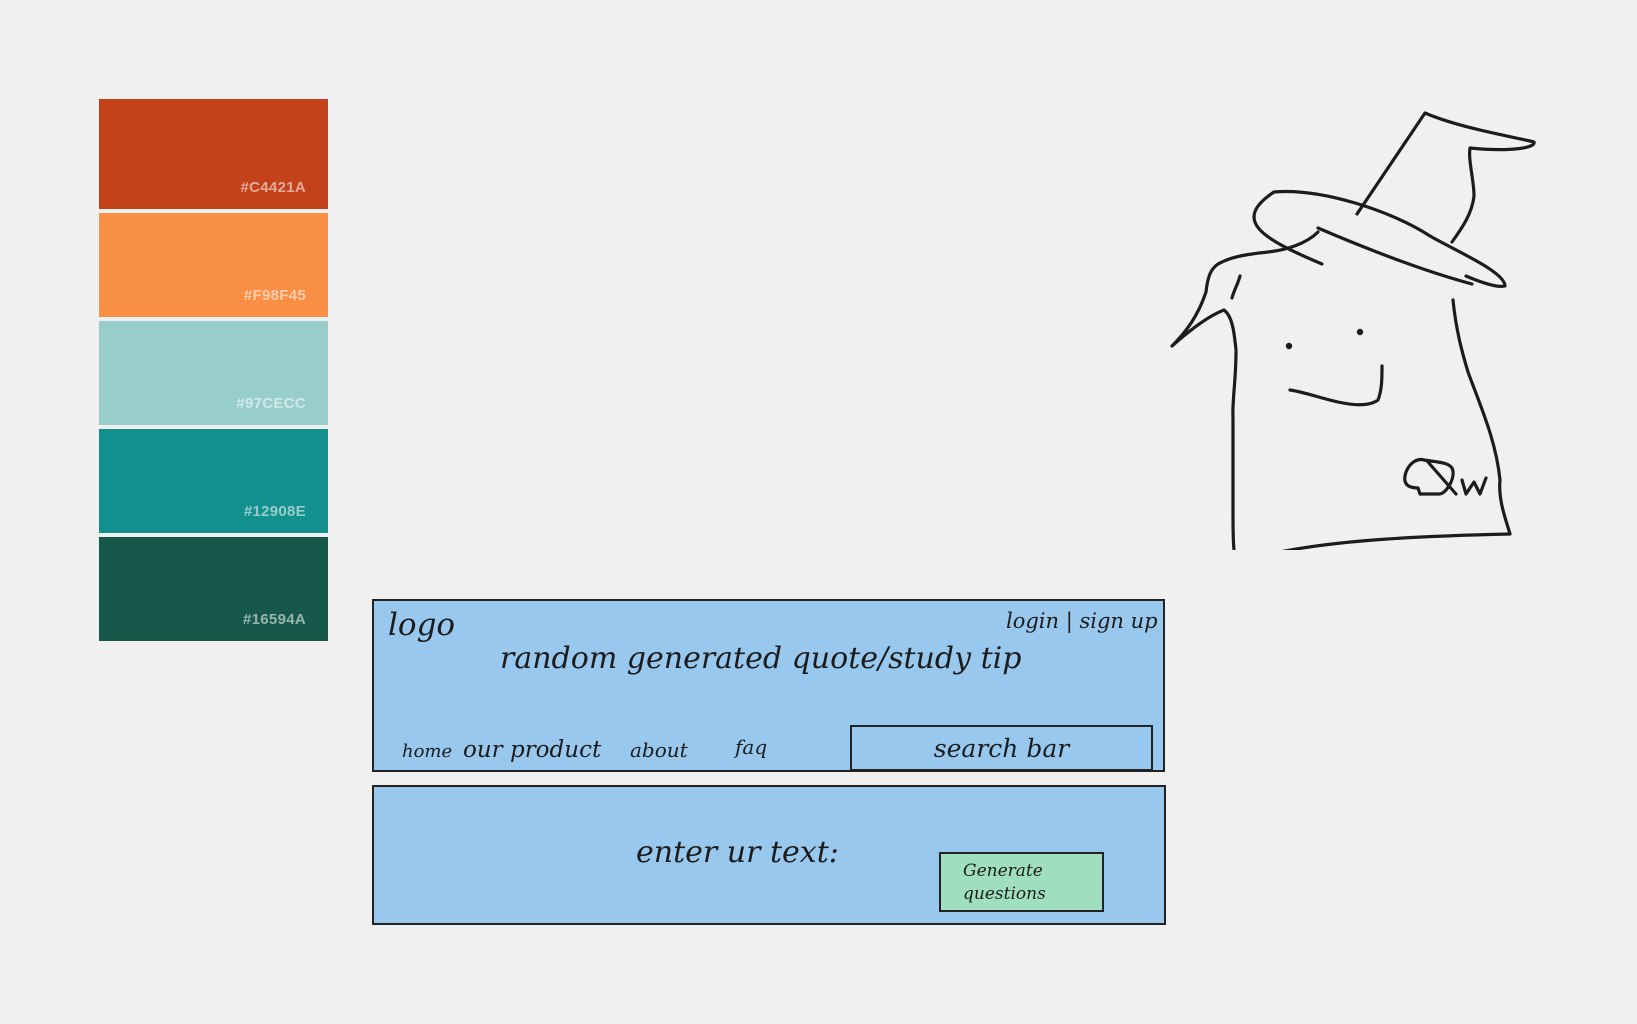  Describe the element at coordinates (1082, 621) in the screenshot. I see `auth-links: login | sign up` at that location.